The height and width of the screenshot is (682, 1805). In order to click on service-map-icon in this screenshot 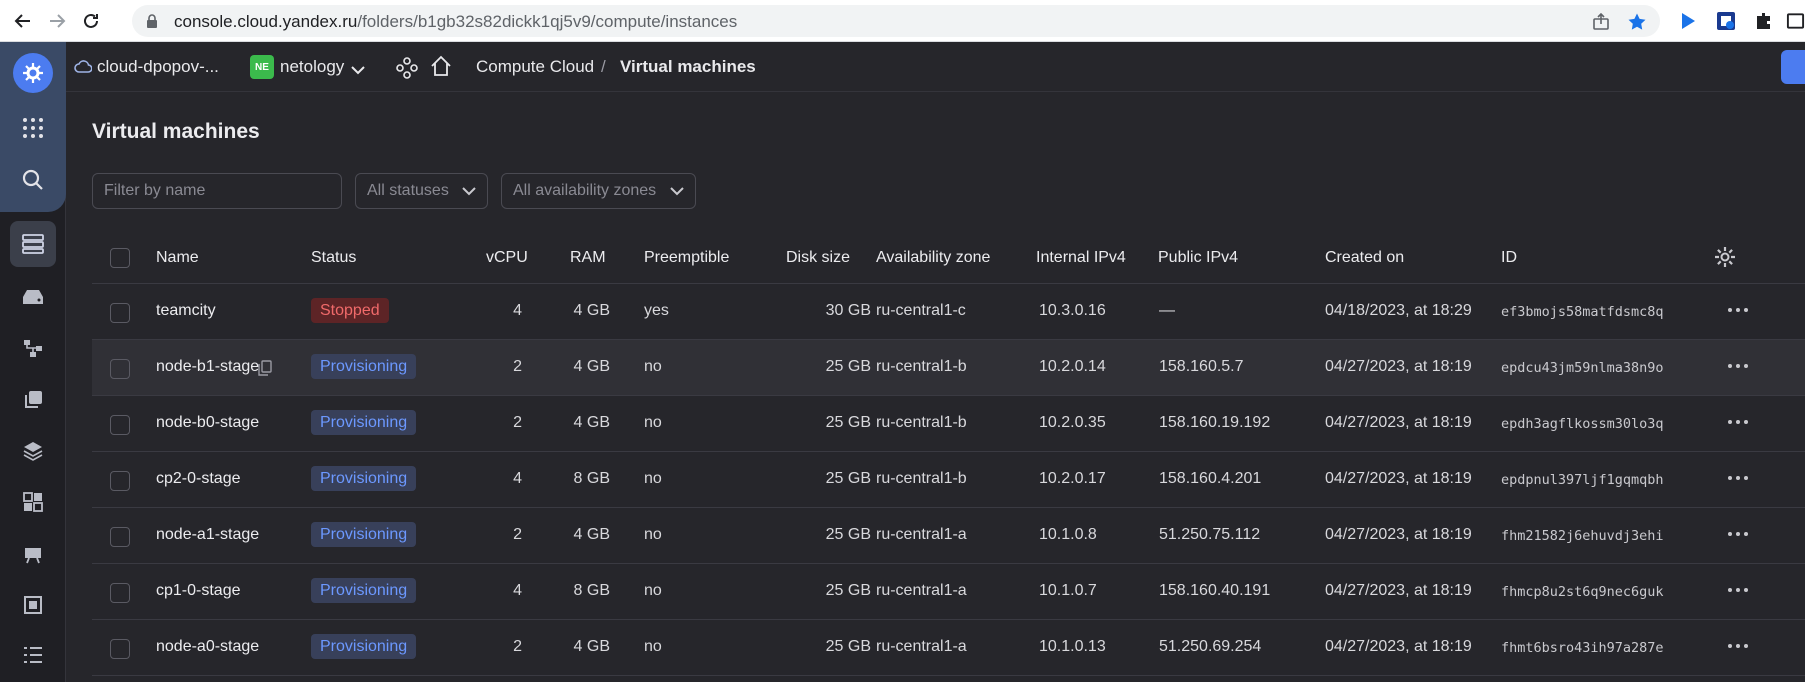, I will do `click(407, 70)`.